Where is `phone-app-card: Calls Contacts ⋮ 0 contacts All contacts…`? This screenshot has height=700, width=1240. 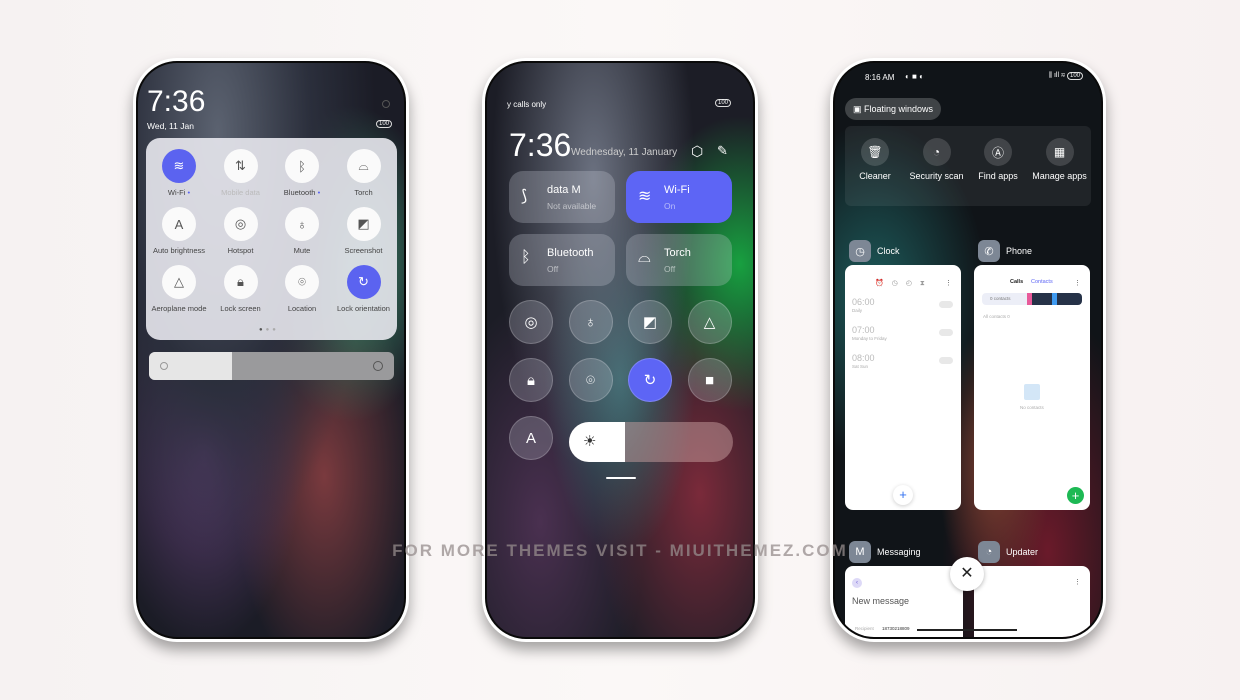 phone-app-card: Calls Contacts ⋮ 0 contacts All contacts… is located at coordinates (1032, 387).